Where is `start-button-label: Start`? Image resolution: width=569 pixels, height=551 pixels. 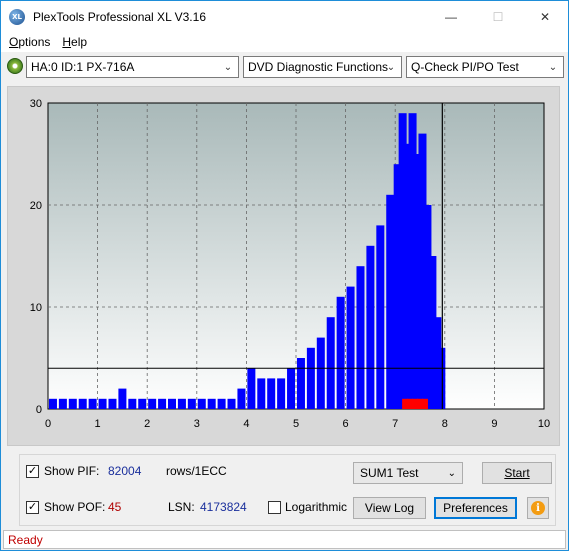
start-button-label: Start is located at coordinates (517, 473).